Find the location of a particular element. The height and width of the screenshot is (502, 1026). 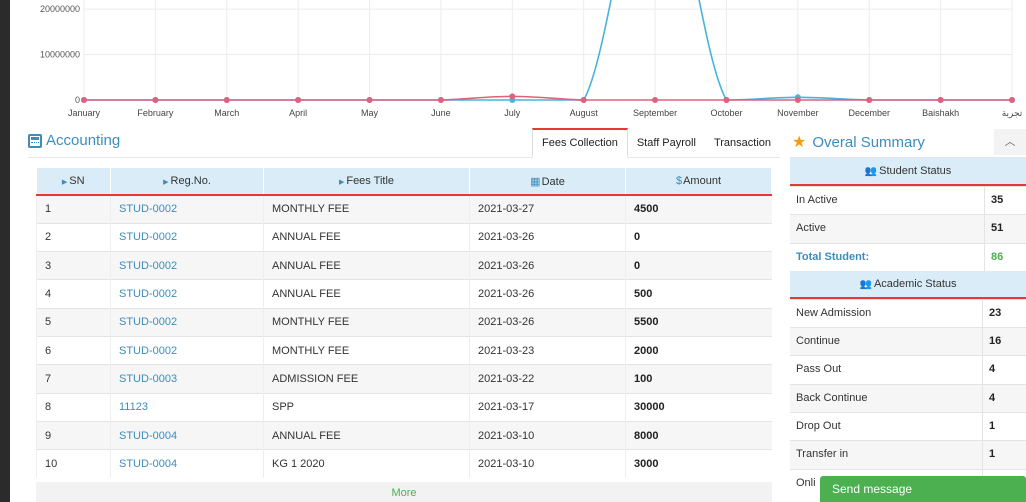

row-date: 2021-03-22 is located at coordinates (547, 379).